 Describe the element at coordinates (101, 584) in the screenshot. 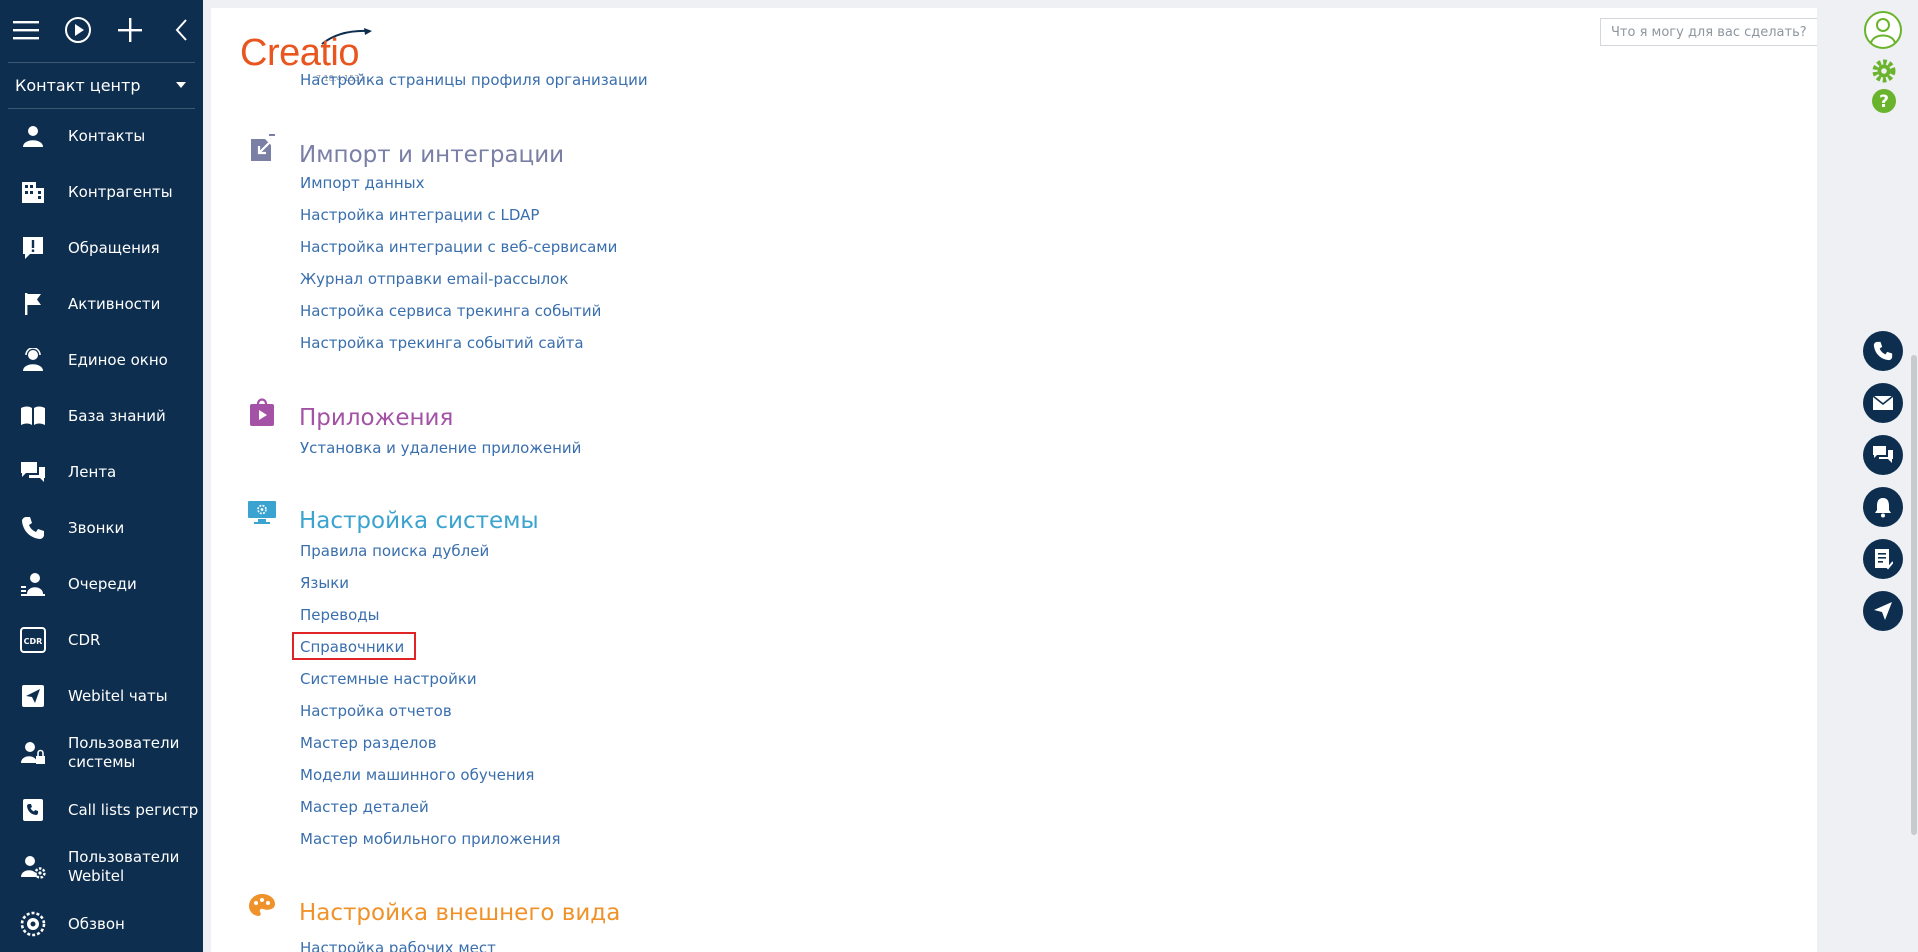

I see `sidebar-item-queues: Очереди` at that location.